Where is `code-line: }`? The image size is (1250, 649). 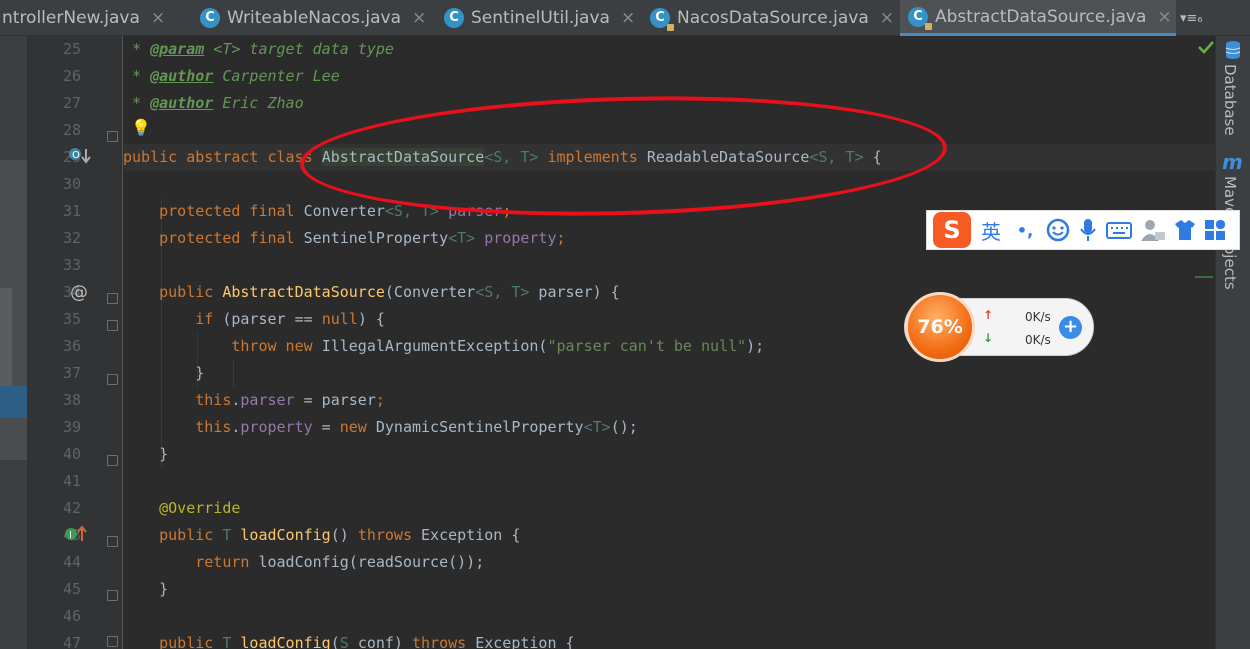
code-line: } is located at coordinates (145, 454).